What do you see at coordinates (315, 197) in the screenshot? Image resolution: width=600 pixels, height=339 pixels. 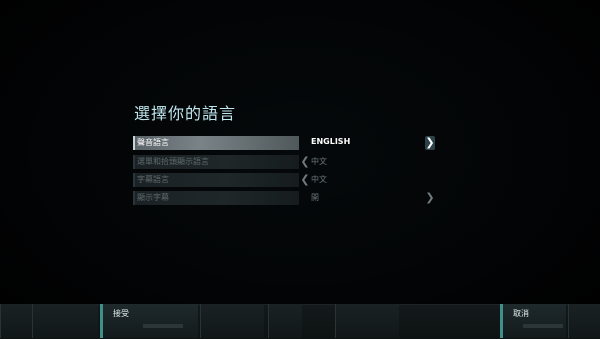 I see `setting-value: 開` at bounding box center [315, 197].